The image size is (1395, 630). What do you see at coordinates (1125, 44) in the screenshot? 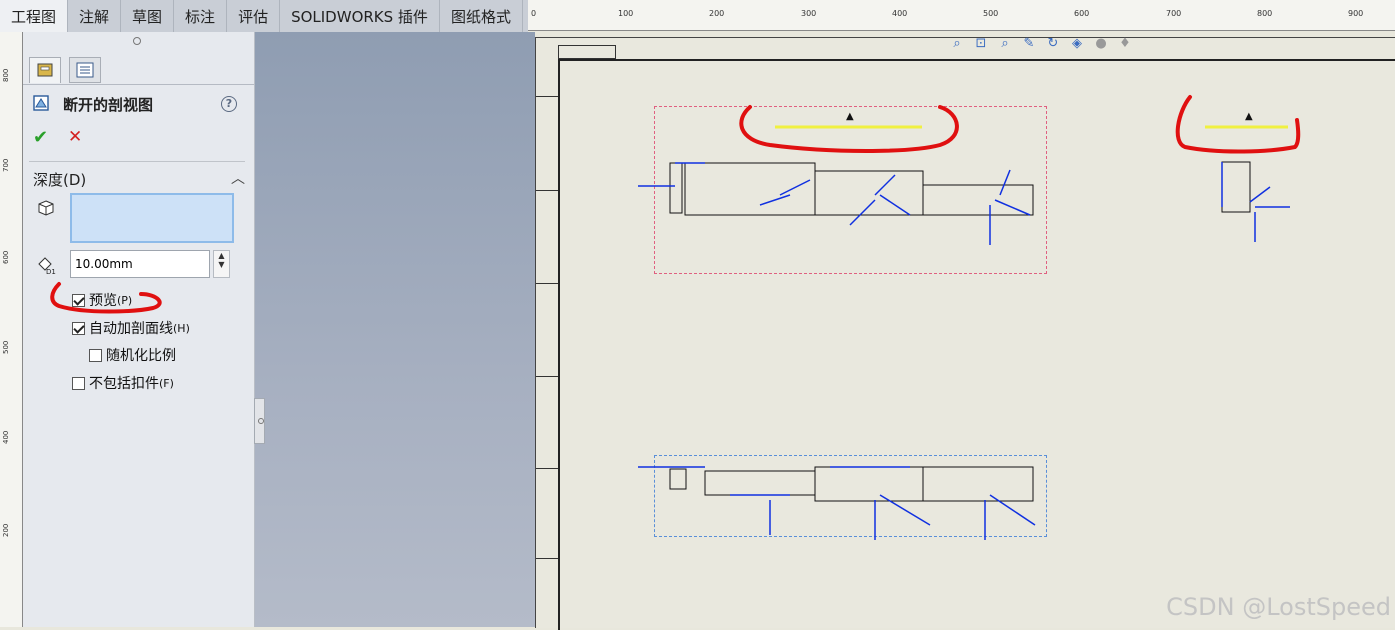
I see `appearance-icon: ♦` at bounding box center [1125, 44].